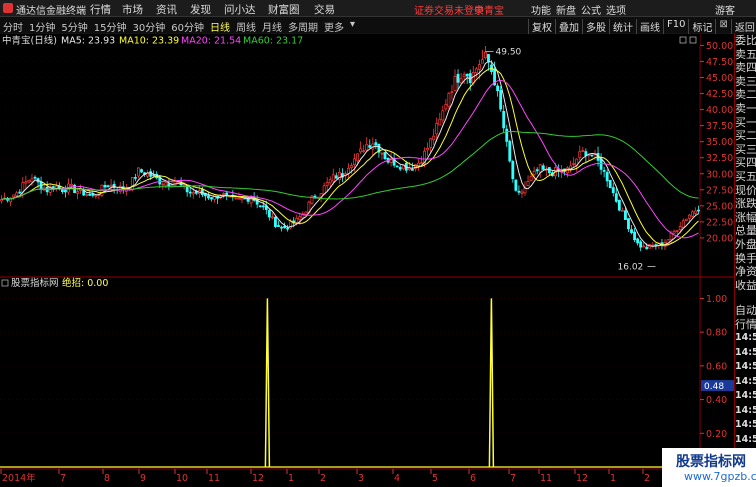  What do you see at coordinates (675, 26) in the screenshot?
I see `chart-tool-button: F10` at bounding box center [675, 26].